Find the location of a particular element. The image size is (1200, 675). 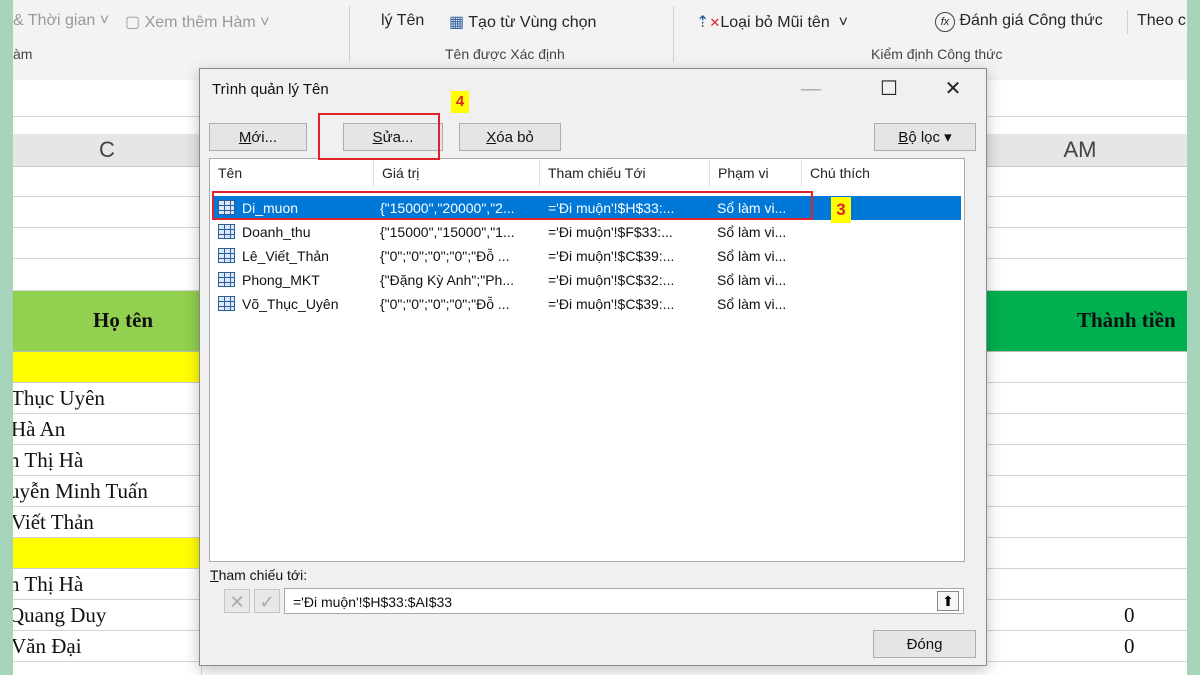

delete-button: Xóa bỏ is located at coordinates (510, 137).